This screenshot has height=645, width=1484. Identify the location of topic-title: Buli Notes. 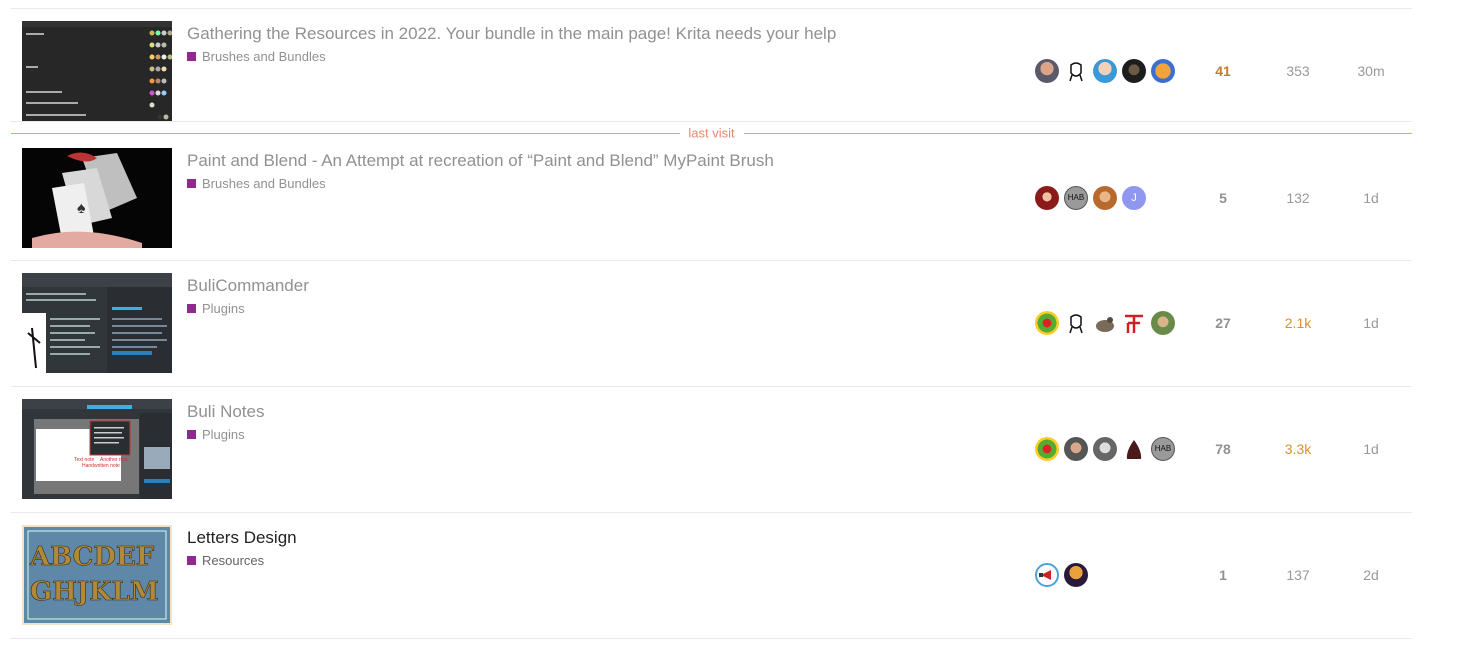
(225, 412).